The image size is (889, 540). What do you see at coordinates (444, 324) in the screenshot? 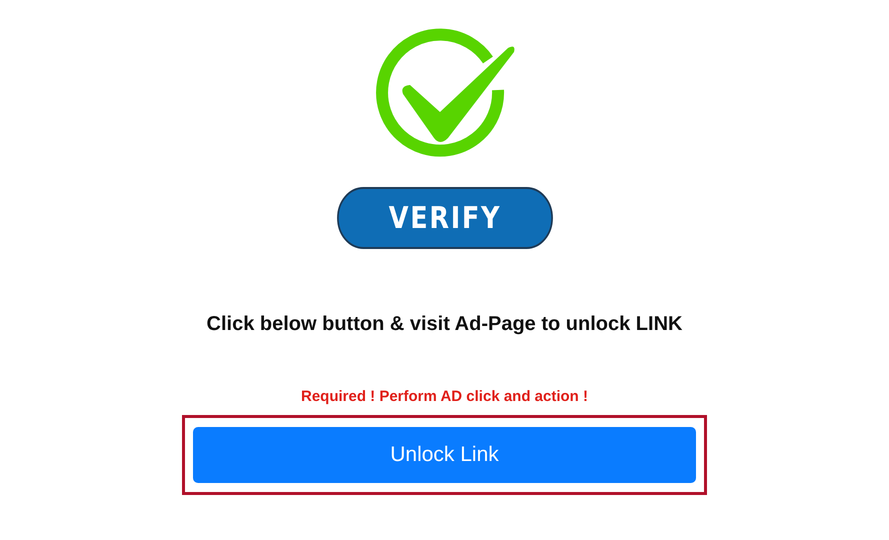
I see `instruction-text: Click below button & visit Ad-Page to unlock LINK` at bounding box center [444, 324].